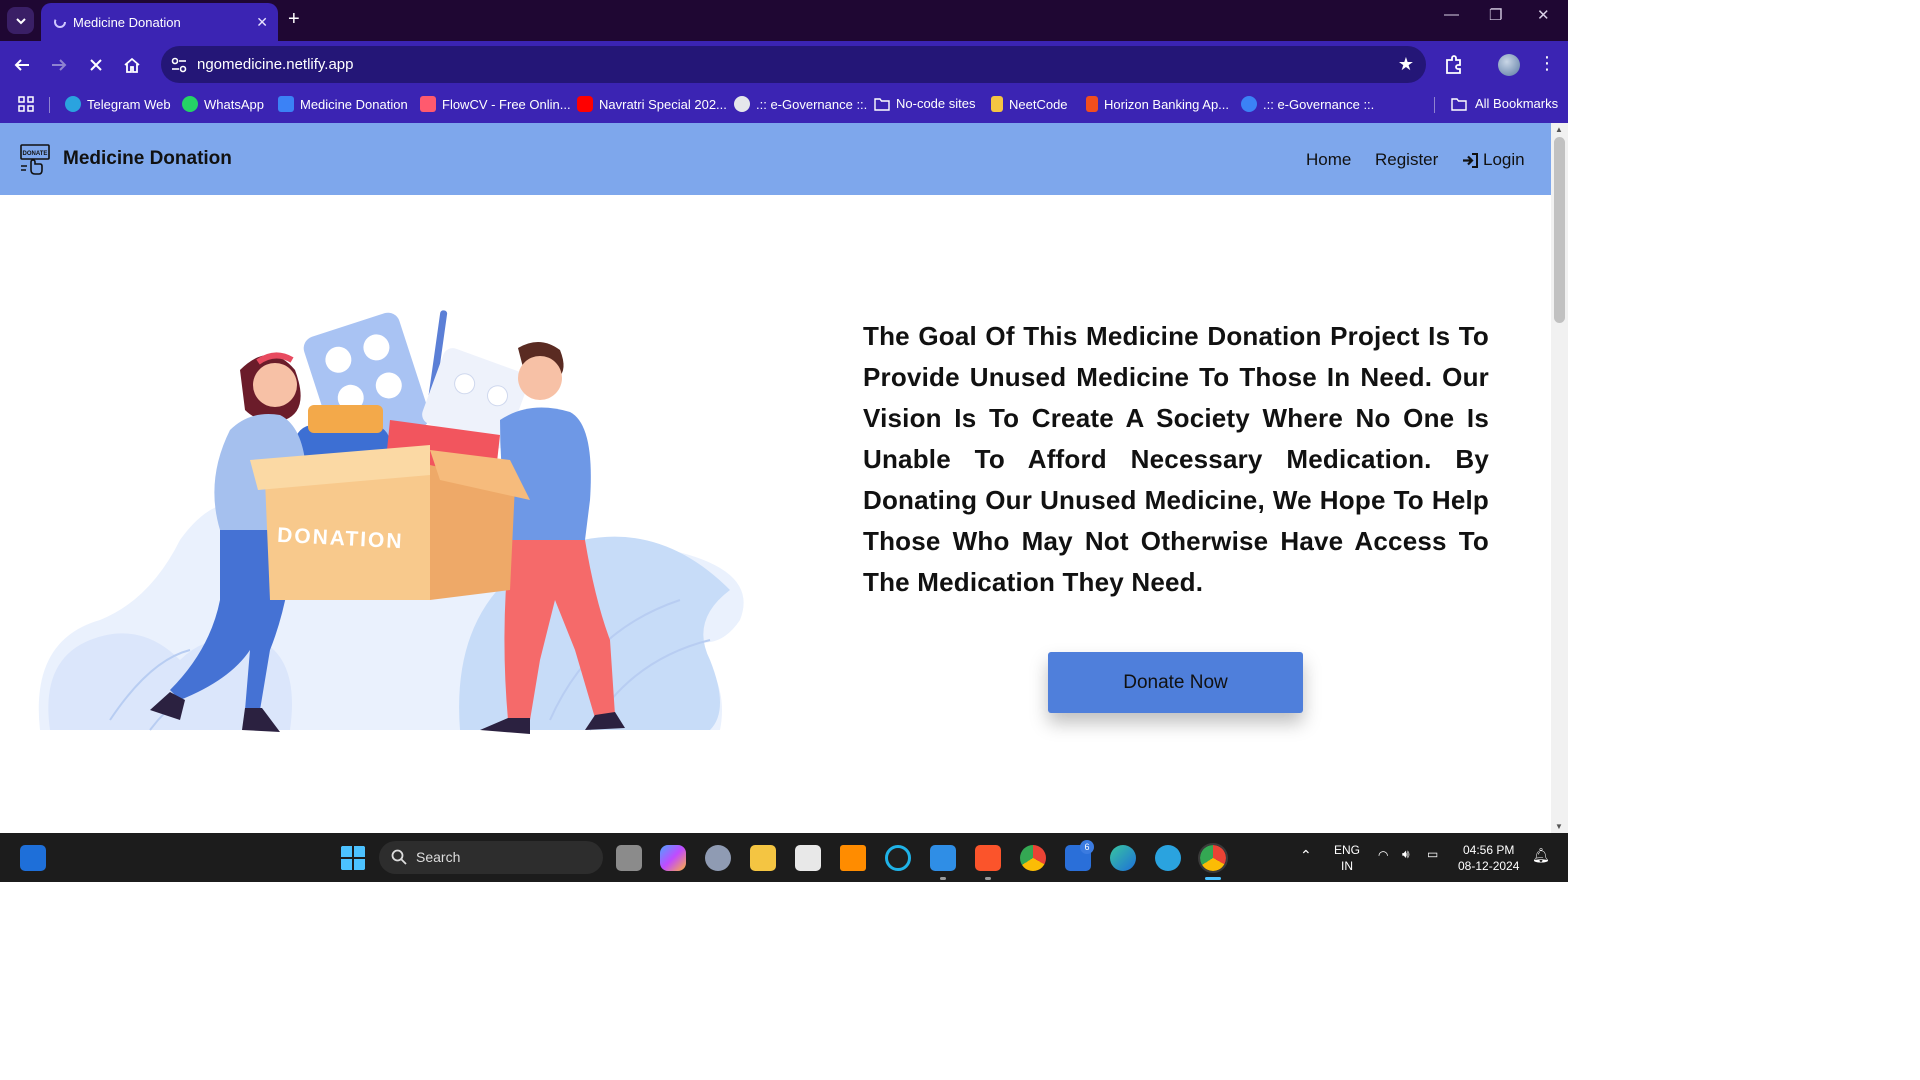  Describe the element at coordinates (26, 104) in the screenshot. I see `apps-grid-icon` at that location.